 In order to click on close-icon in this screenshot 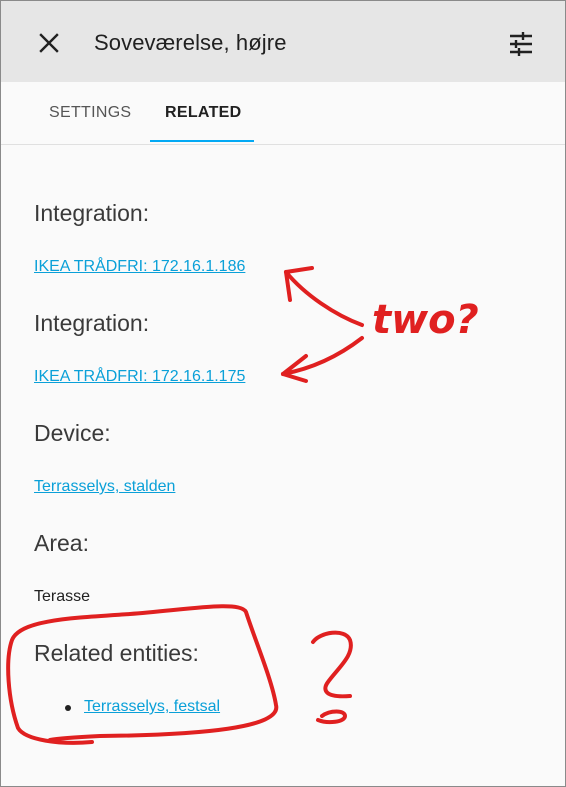, I will do `click(49, 43)`.